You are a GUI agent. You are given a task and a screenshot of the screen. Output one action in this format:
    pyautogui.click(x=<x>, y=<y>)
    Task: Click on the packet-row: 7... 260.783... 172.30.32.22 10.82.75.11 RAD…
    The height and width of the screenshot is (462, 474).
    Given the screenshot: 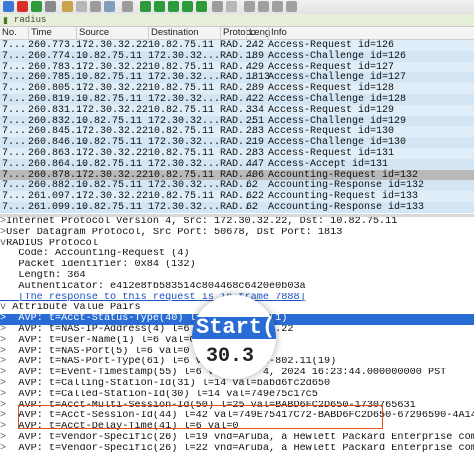 What is the action you would take?
    pyautogui.click(x=237, y=67)
    